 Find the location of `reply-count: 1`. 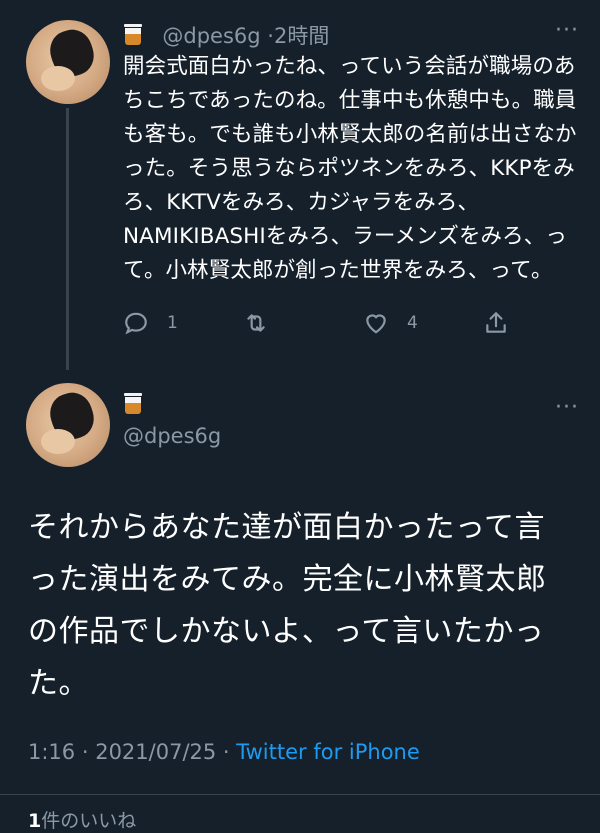

reply-count: 1 is located at coordinates (172, 323).